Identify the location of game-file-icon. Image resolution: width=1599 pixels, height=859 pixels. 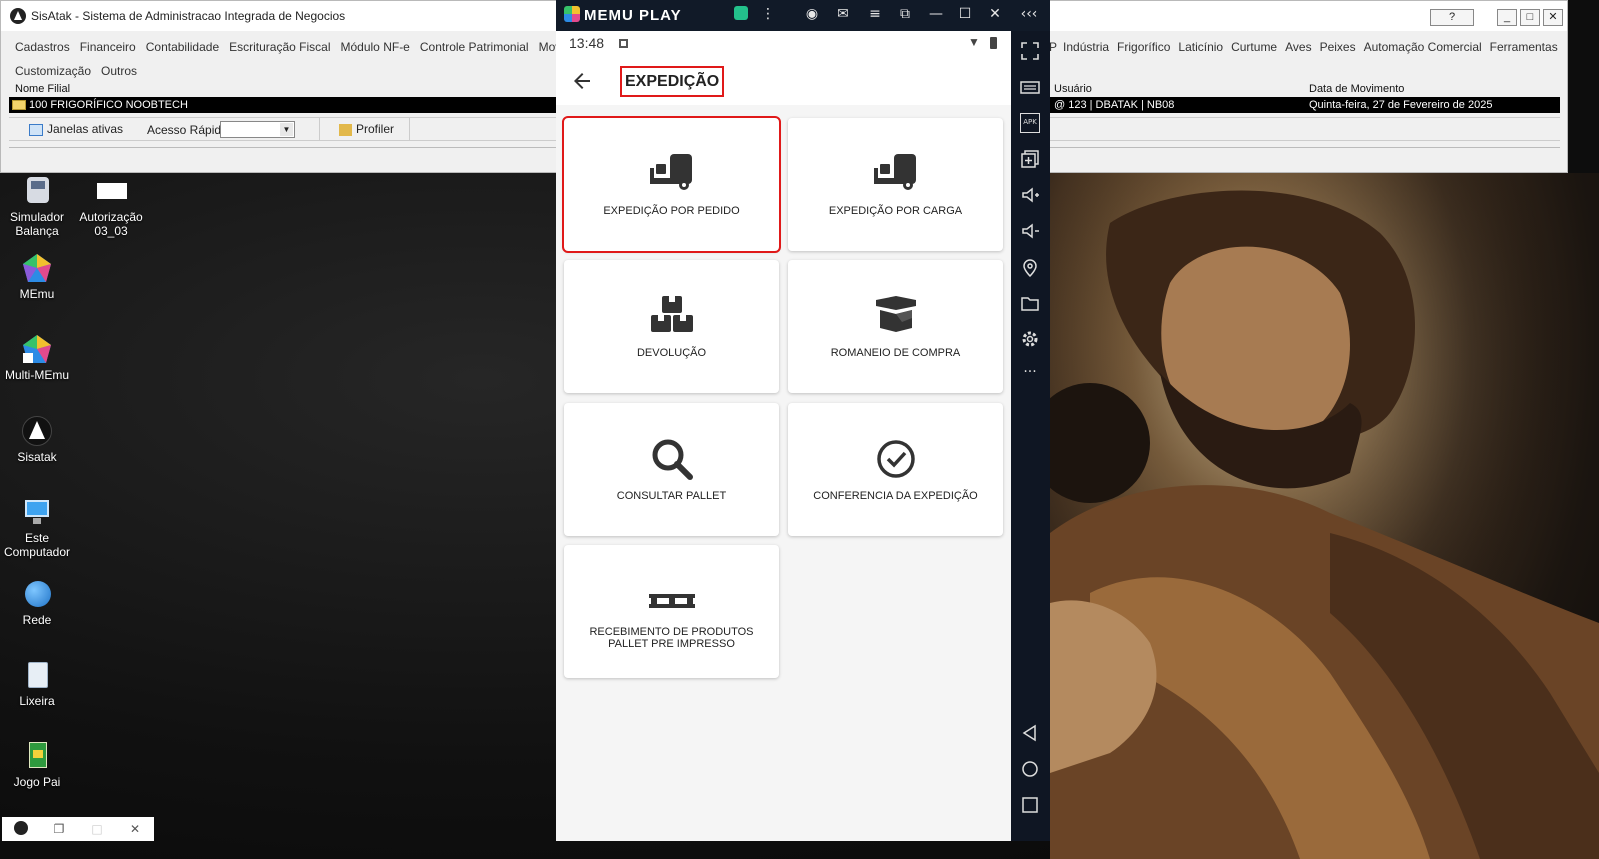
(37, 756).